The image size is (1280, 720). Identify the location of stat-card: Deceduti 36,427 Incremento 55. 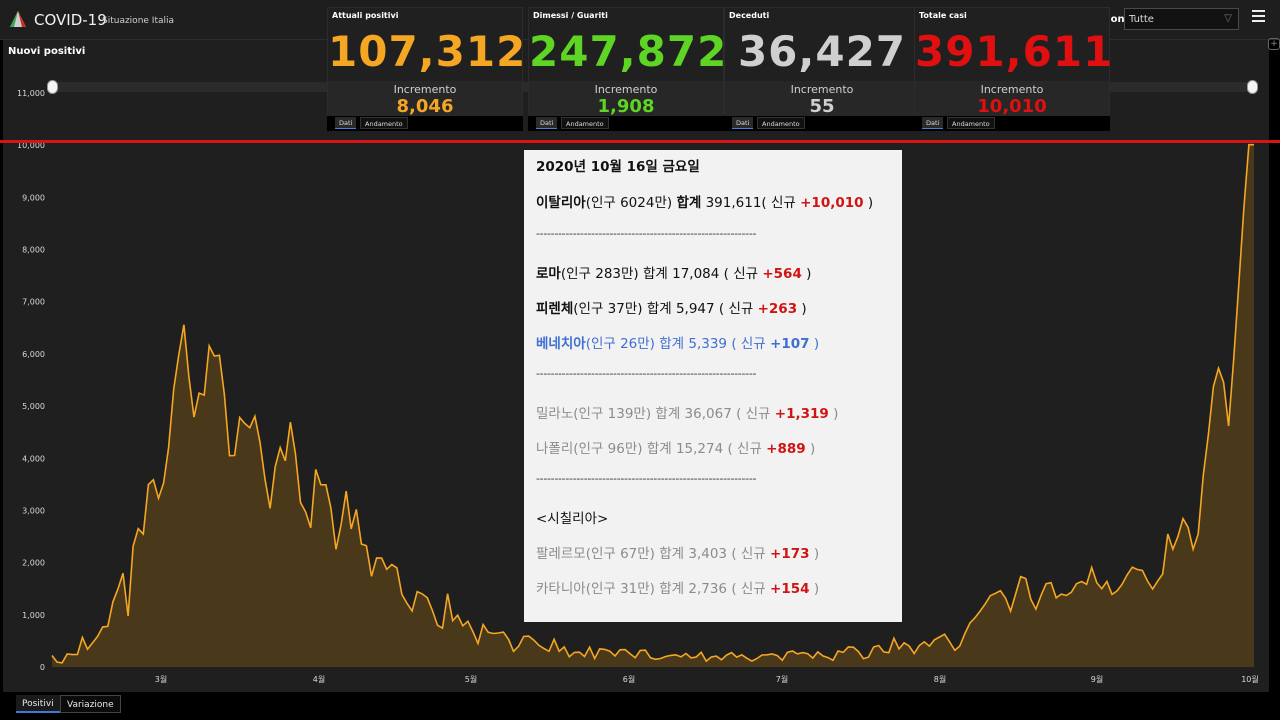
(822, 62).